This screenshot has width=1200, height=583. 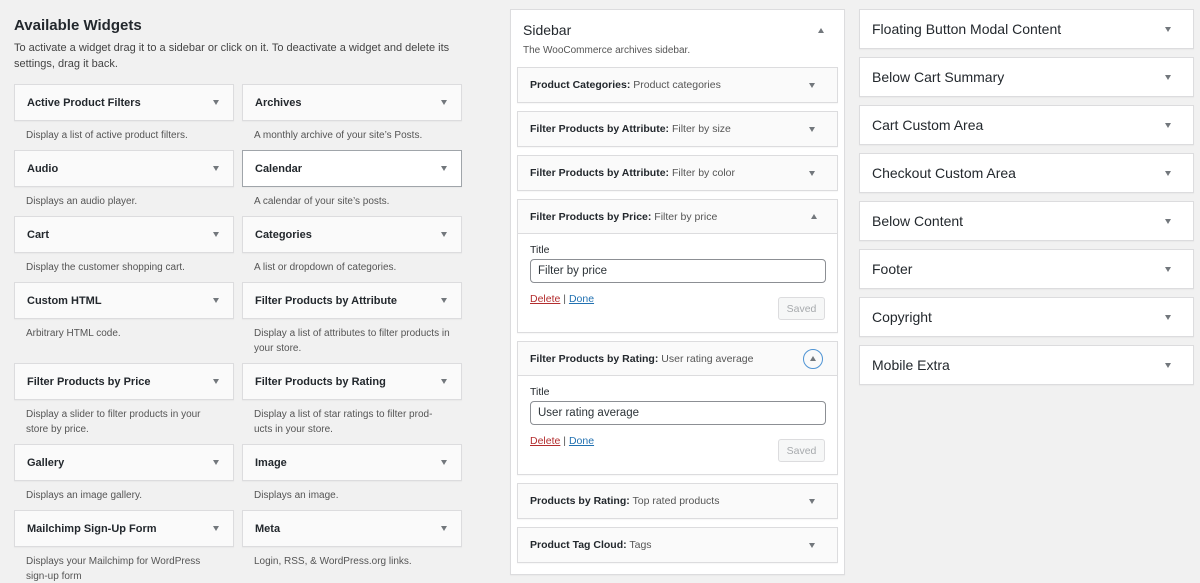 What do you see at coordinates (578, 545) in the screenshot?
I see `widget-name: Product Tag Cloud:` at bounding box center [578, 545].